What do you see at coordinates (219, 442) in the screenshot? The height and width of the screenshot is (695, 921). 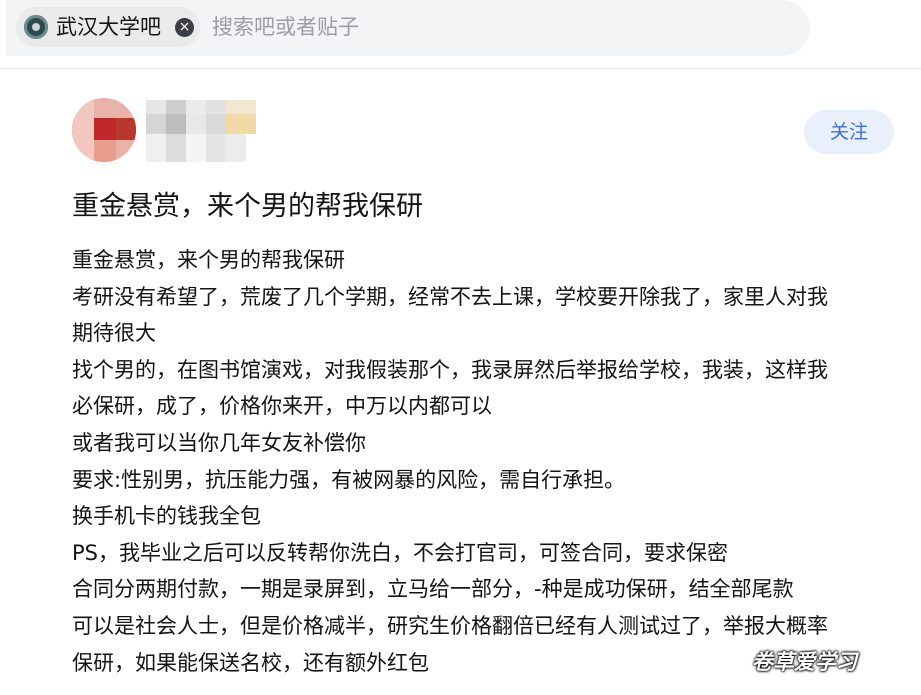 I see `post-line: 或者我可以当你几年女友补偿你` at bounding box center [219, 442].